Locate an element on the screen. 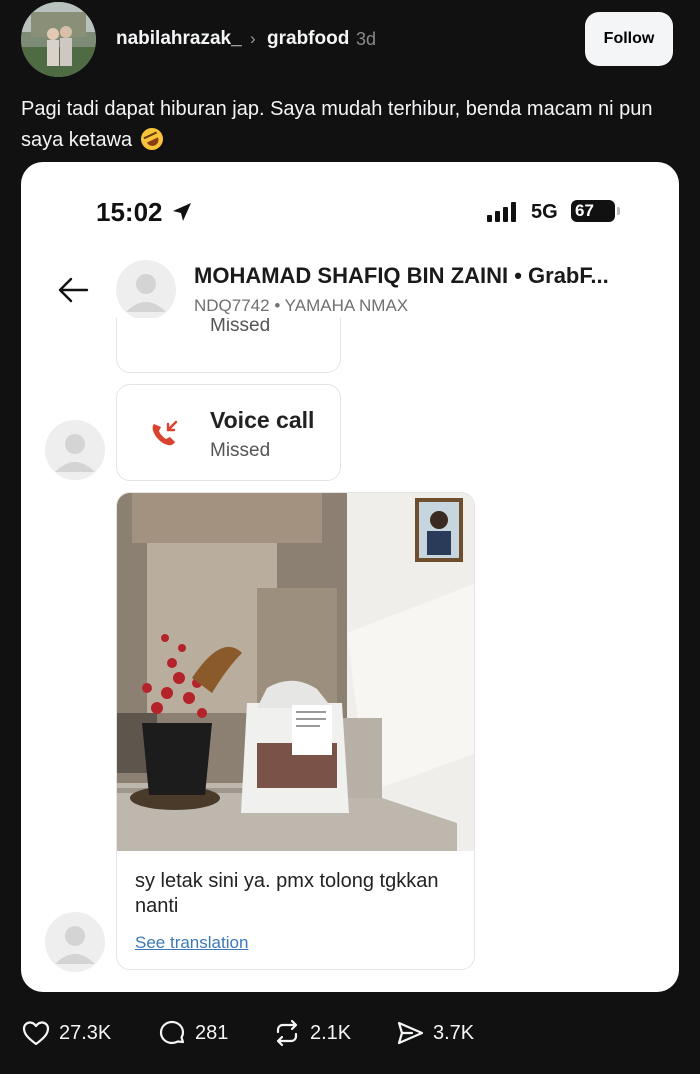 This screenshot has height=1074, width=700. call-status: Missed is located at coordinates (240, 450).